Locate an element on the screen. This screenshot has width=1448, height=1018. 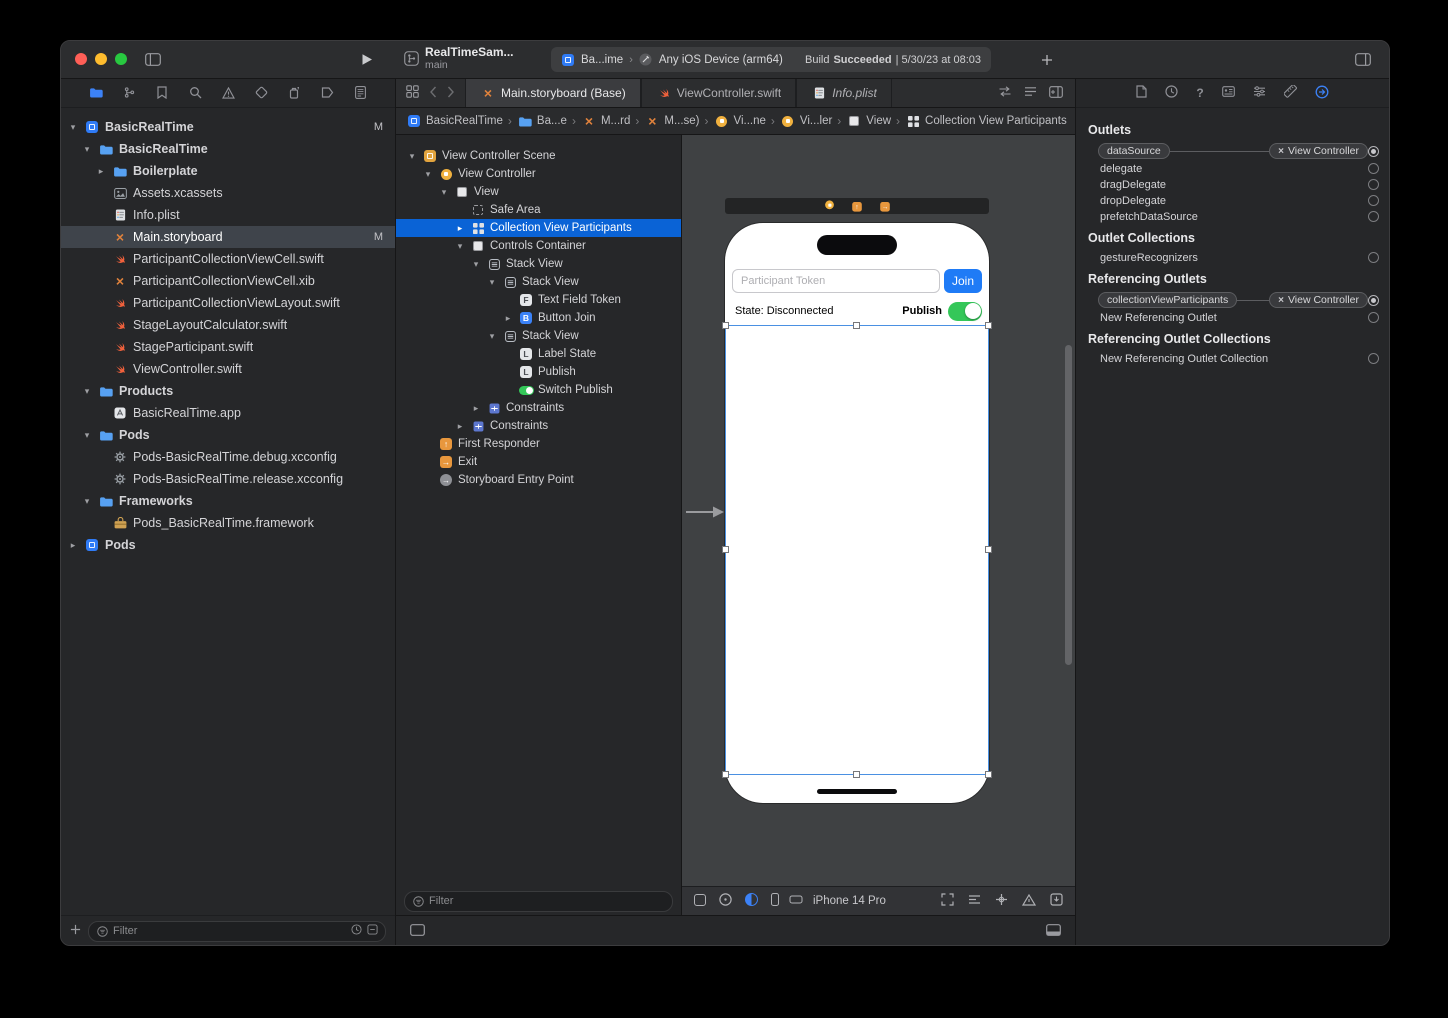
jumpbar-item: Vi...ler is located at coordinates (806, 121).